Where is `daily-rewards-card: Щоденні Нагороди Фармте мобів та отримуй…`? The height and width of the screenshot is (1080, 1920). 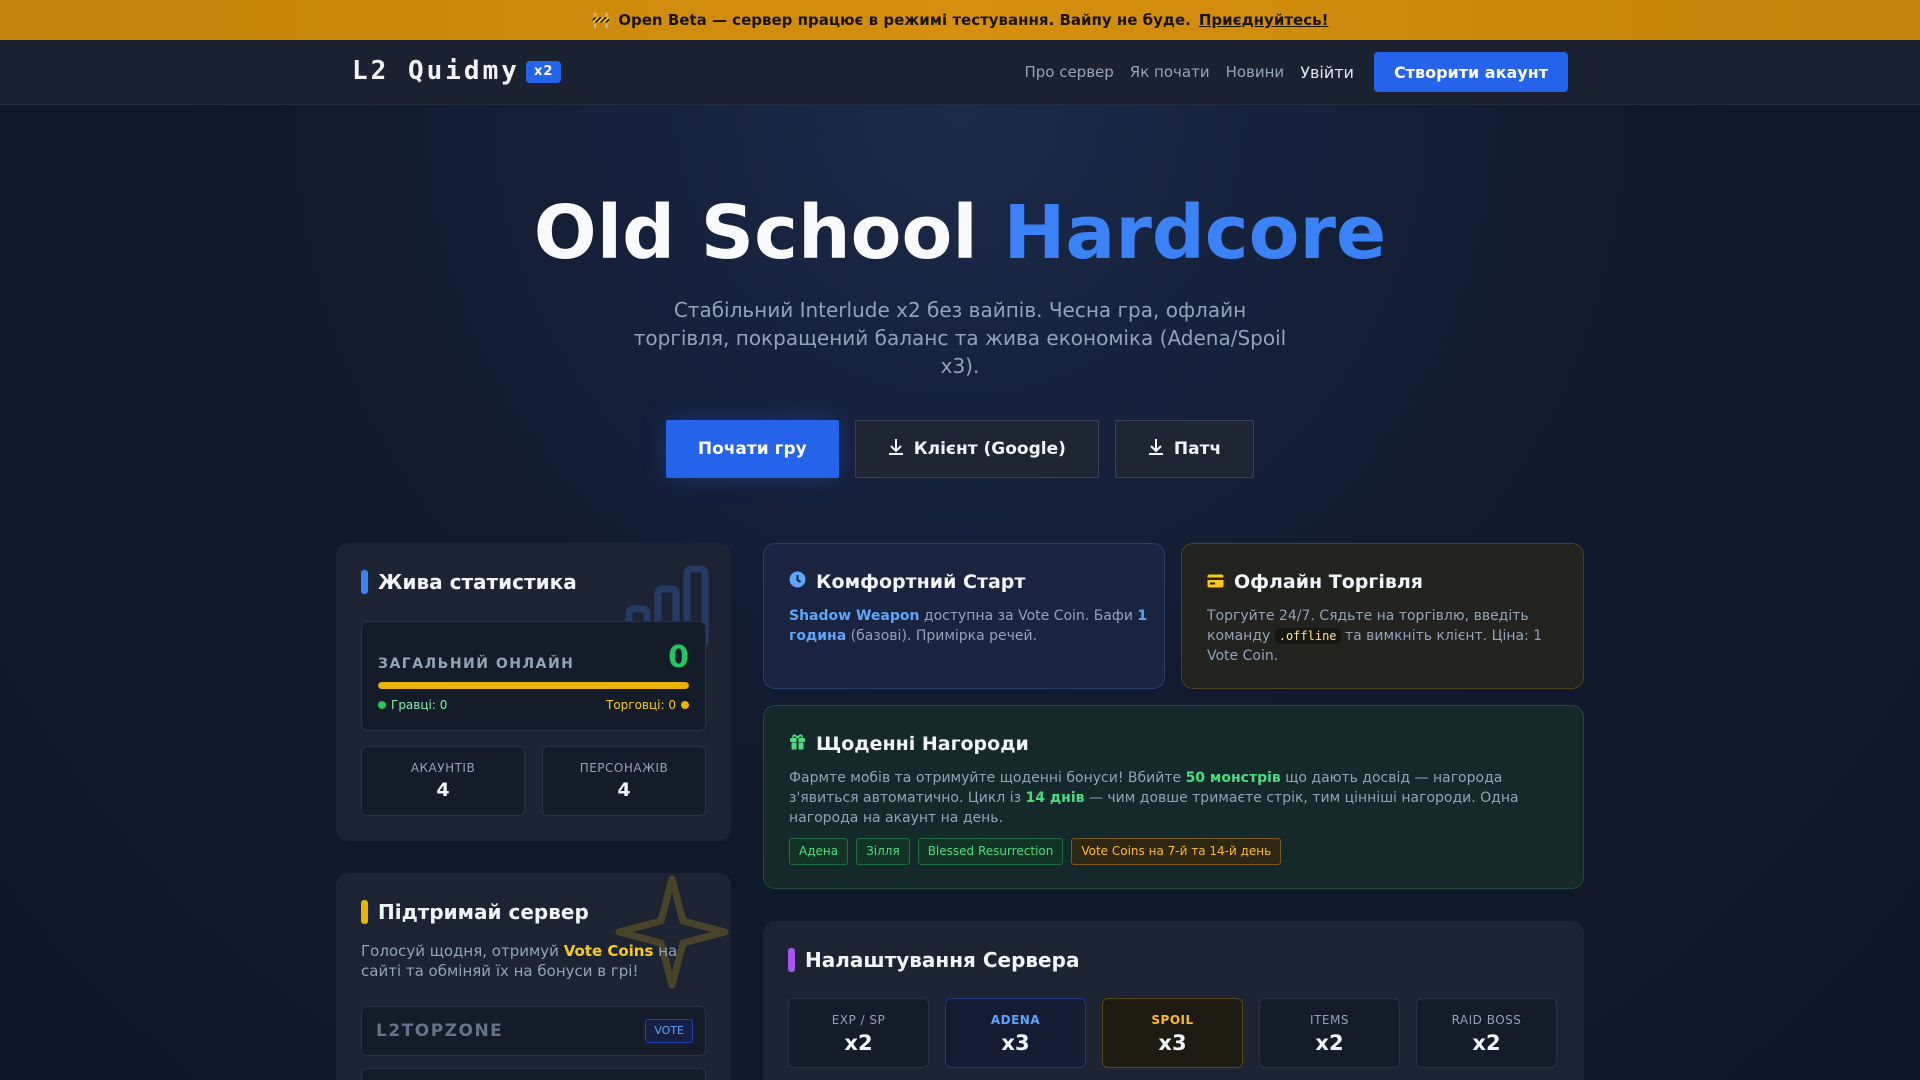
daily-rewards-card: Щоденні Нагороди Фармте мобів та отримуй… is located at coordinates (1173, 797).